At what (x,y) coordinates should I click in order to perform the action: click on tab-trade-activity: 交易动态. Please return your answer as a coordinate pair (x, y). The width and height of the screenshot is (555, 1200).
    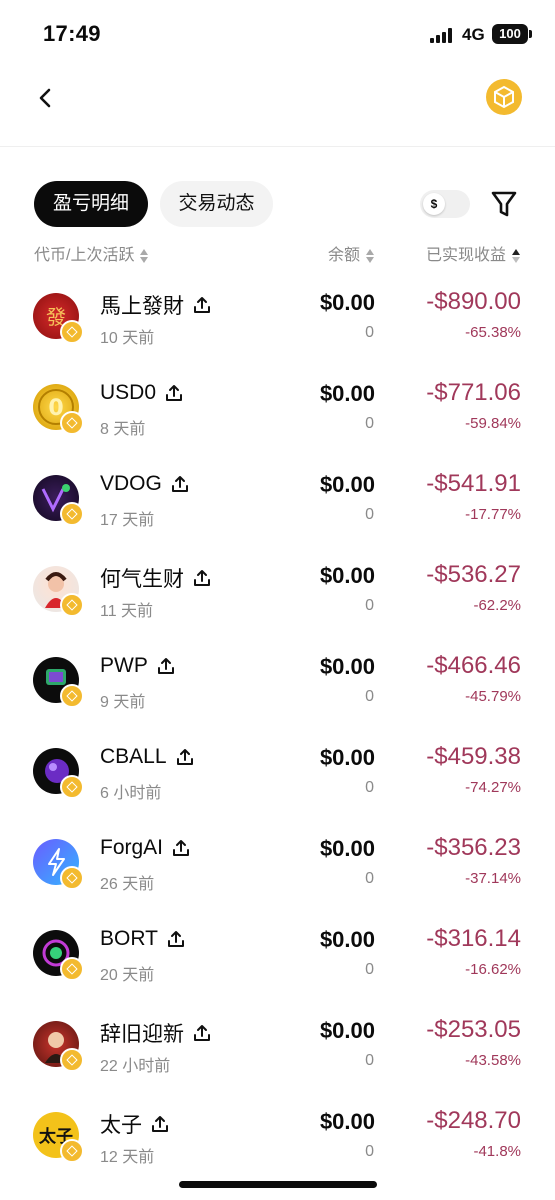
    Looking at the image, I should click on (216, 204).